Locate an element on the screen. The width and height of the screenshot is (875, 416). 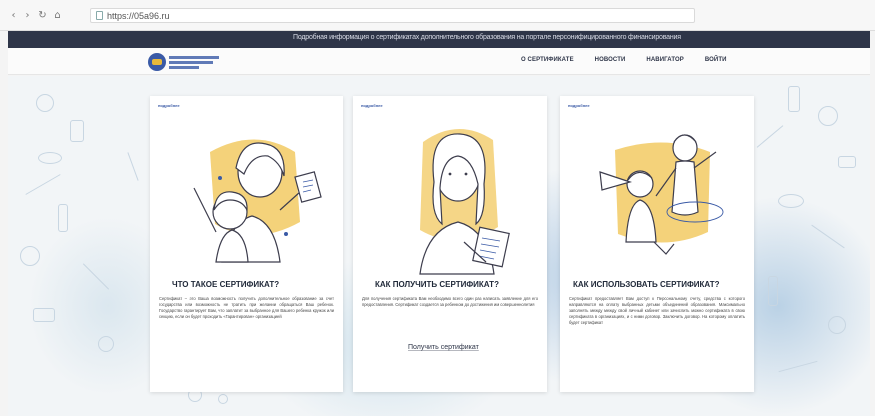
card-title: КАК ИСПОЛЬЗОВАТЬ СЕРТИФИКАТ? is located at coordinates (646, 284).